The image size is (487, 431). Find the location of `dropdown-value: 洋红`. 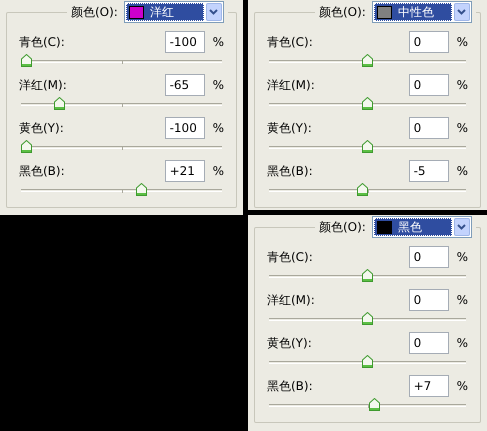

dropdown-value: 洋红 is located at coordinates (162, 12).